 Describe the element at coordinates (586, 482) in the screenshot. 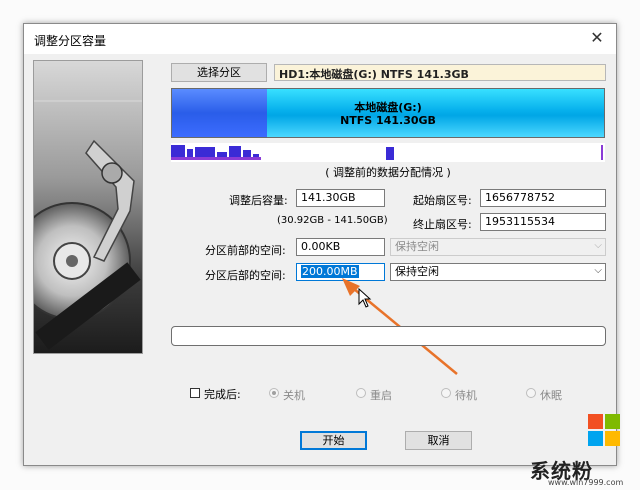

I see `watermark-url: www.win7999.com` at that location.